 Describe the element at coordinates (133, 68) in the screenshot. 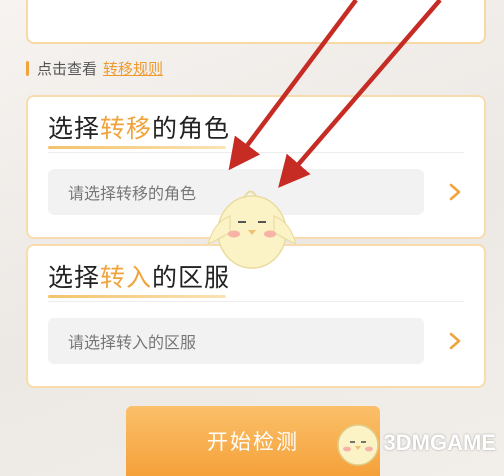

I see `transfer-rules-link: 转移规则` at that location.